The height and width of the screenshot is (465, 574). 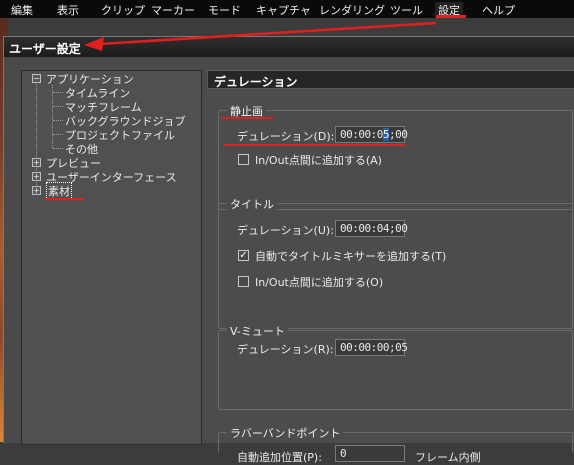 I want to click on title-duration-label: デュレーション(U):, so click(x=285, y=230).